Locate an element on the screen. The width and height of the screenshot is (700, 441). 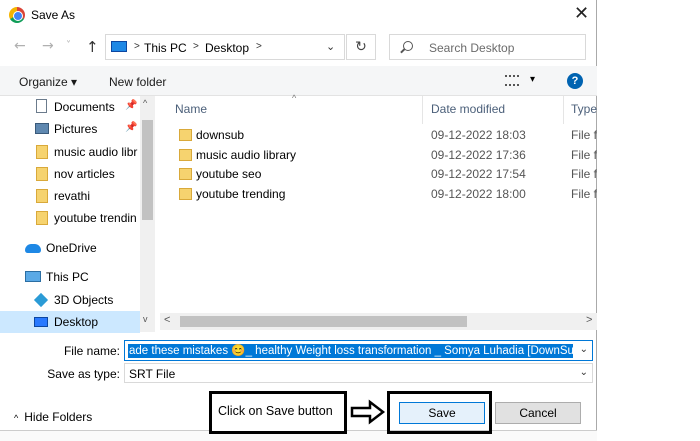
nav-item-pictures: Pictures 📌 is located at coordinates (70, 129).